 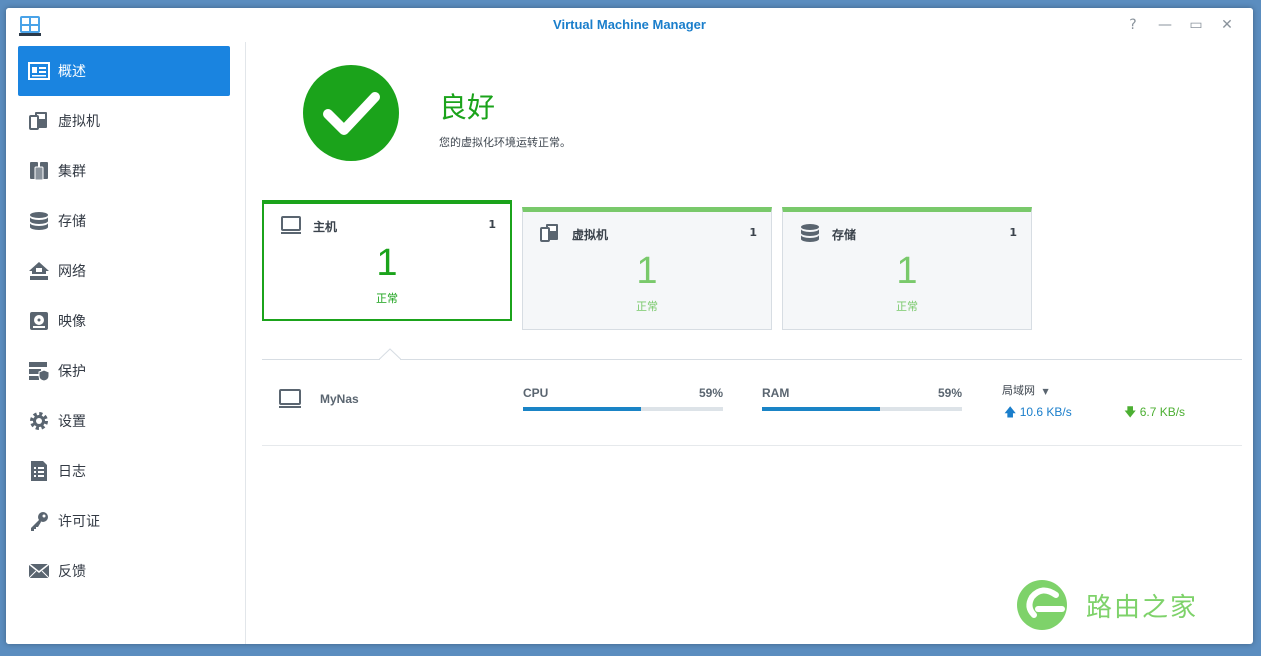 I want to click on sidebar-item-label: 概述, so click(x=72, y=72).